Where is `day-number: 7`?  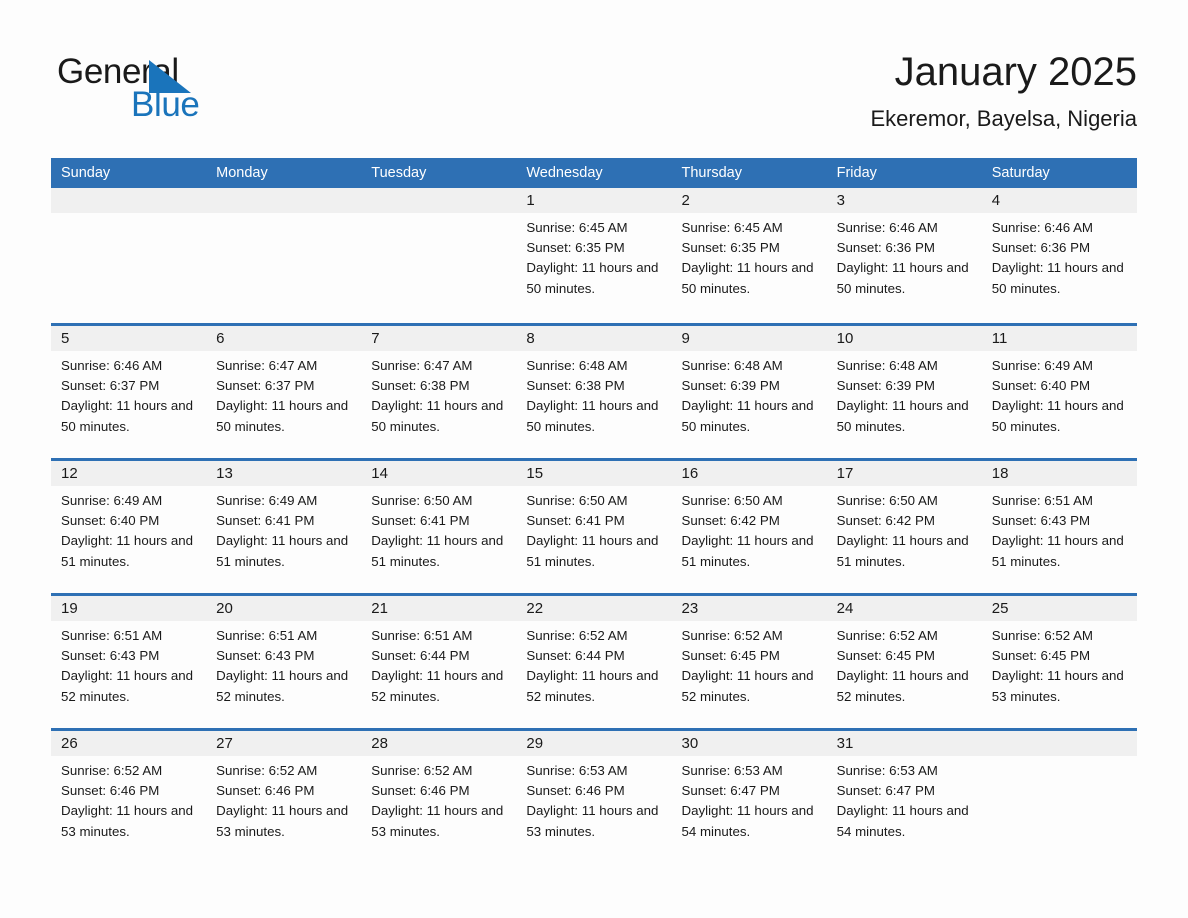
day-number: 7 is located at coordinates (439, 338).